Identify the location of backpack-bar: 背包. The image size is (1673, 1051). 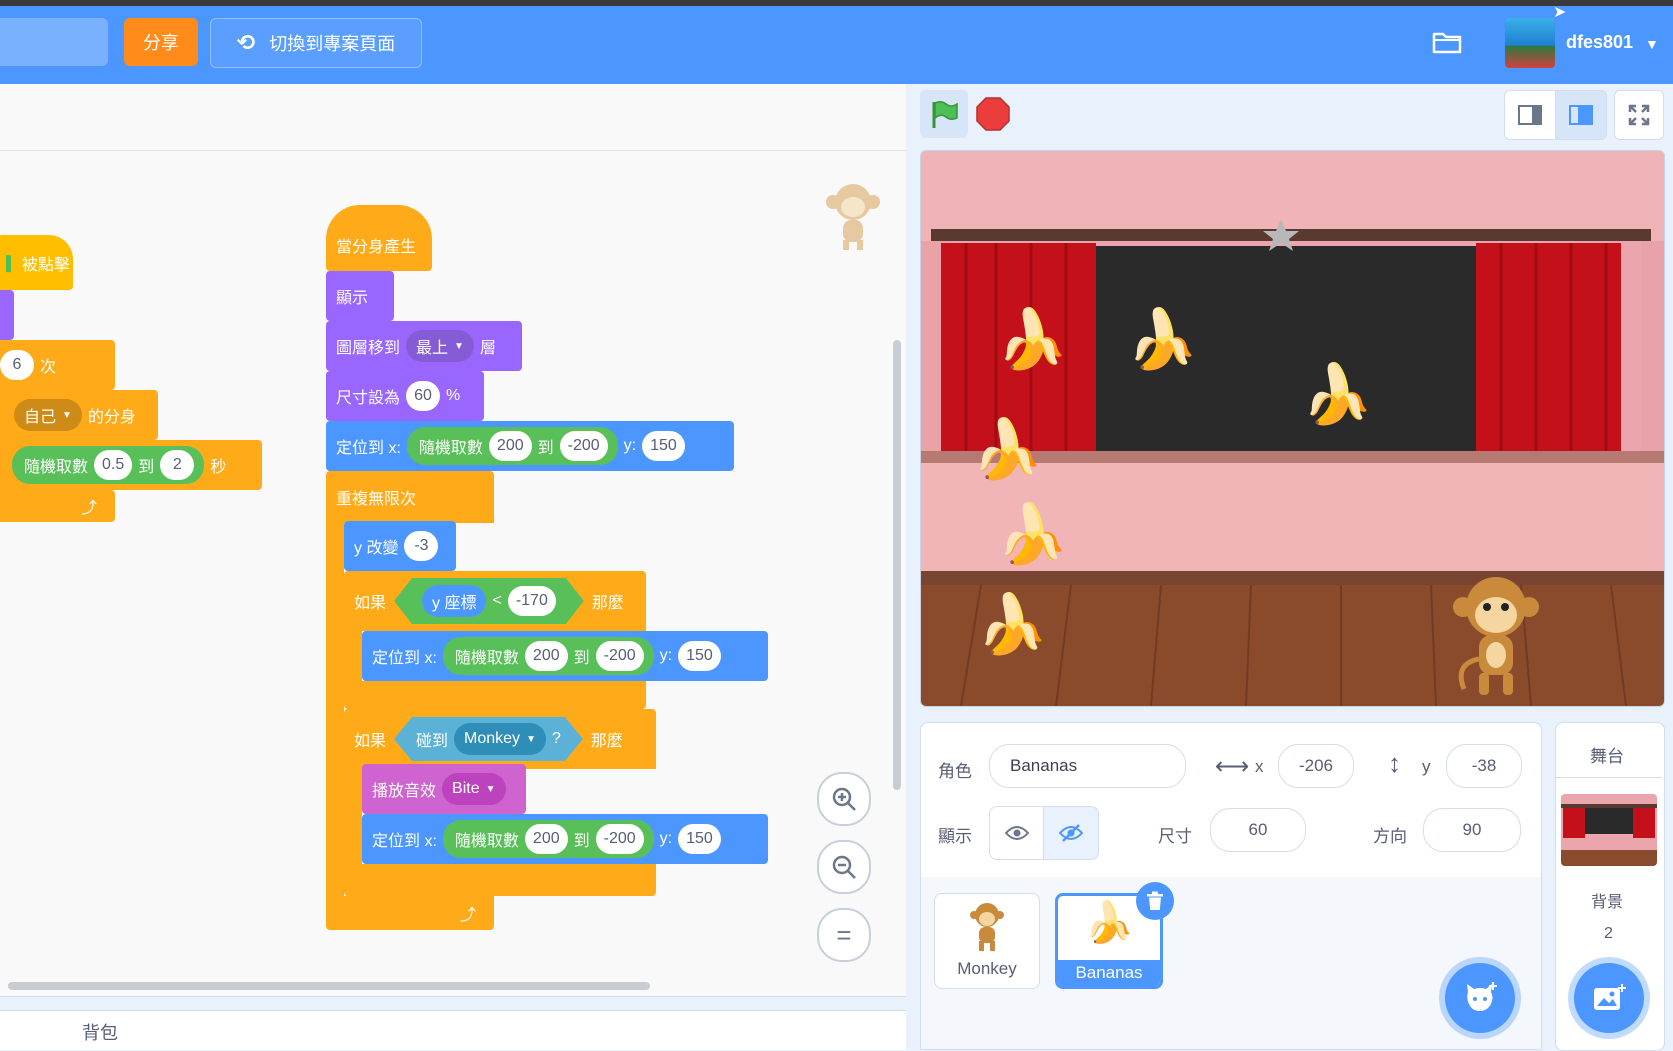
(453, 1030).